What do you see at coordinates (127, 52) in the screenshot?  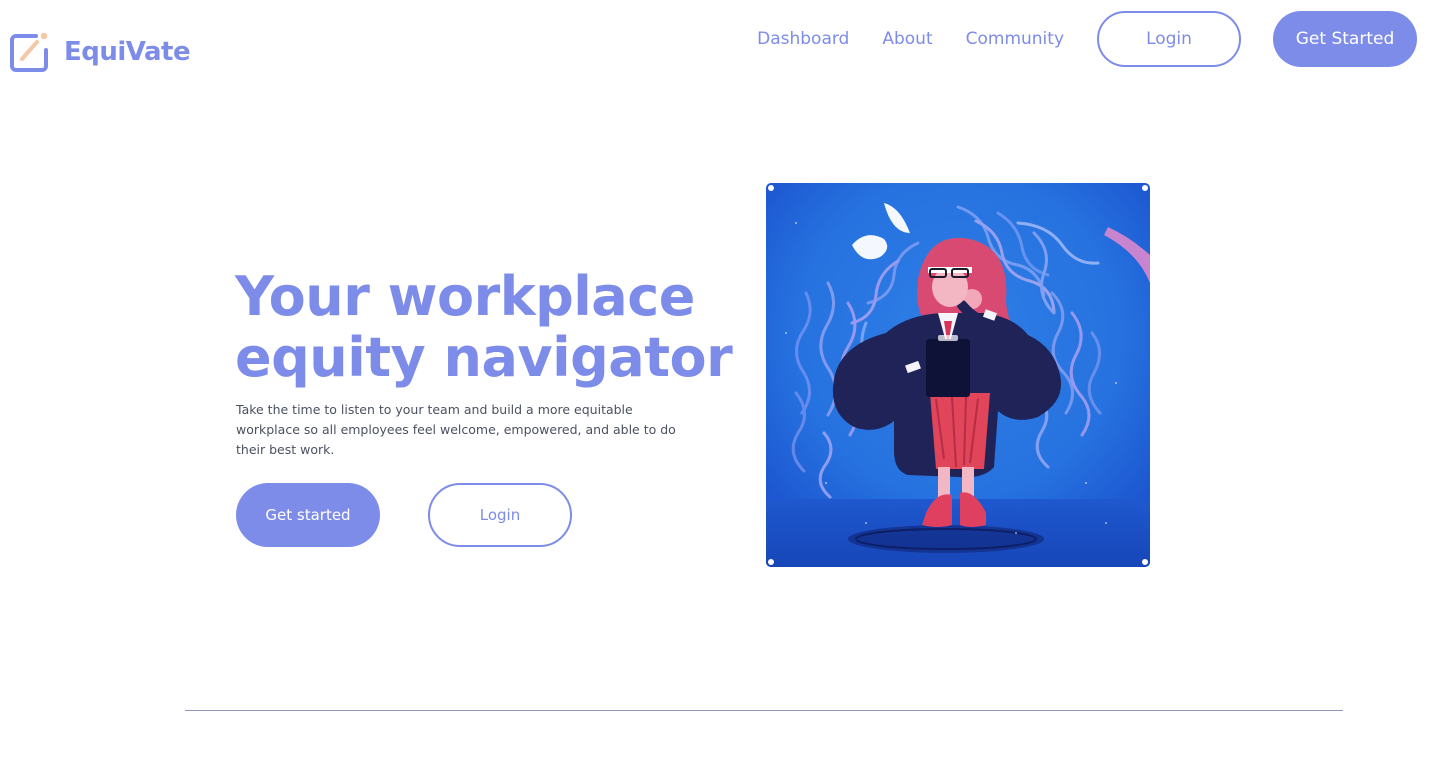 I see `brand-name: EquiVate` at bounding box center [127, 52].